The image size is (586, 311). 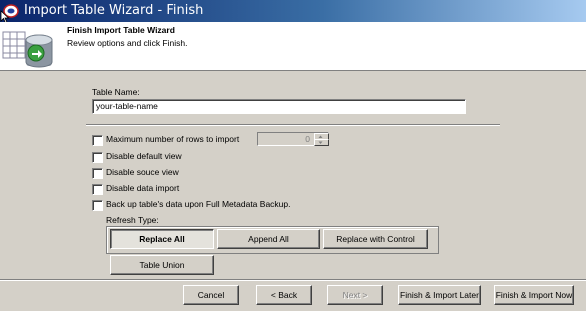 What do you see at coordinates (144, 156) in the screenshot?
I see `disable-default-view-label: Disable default view` at bounding box center [144, 156].